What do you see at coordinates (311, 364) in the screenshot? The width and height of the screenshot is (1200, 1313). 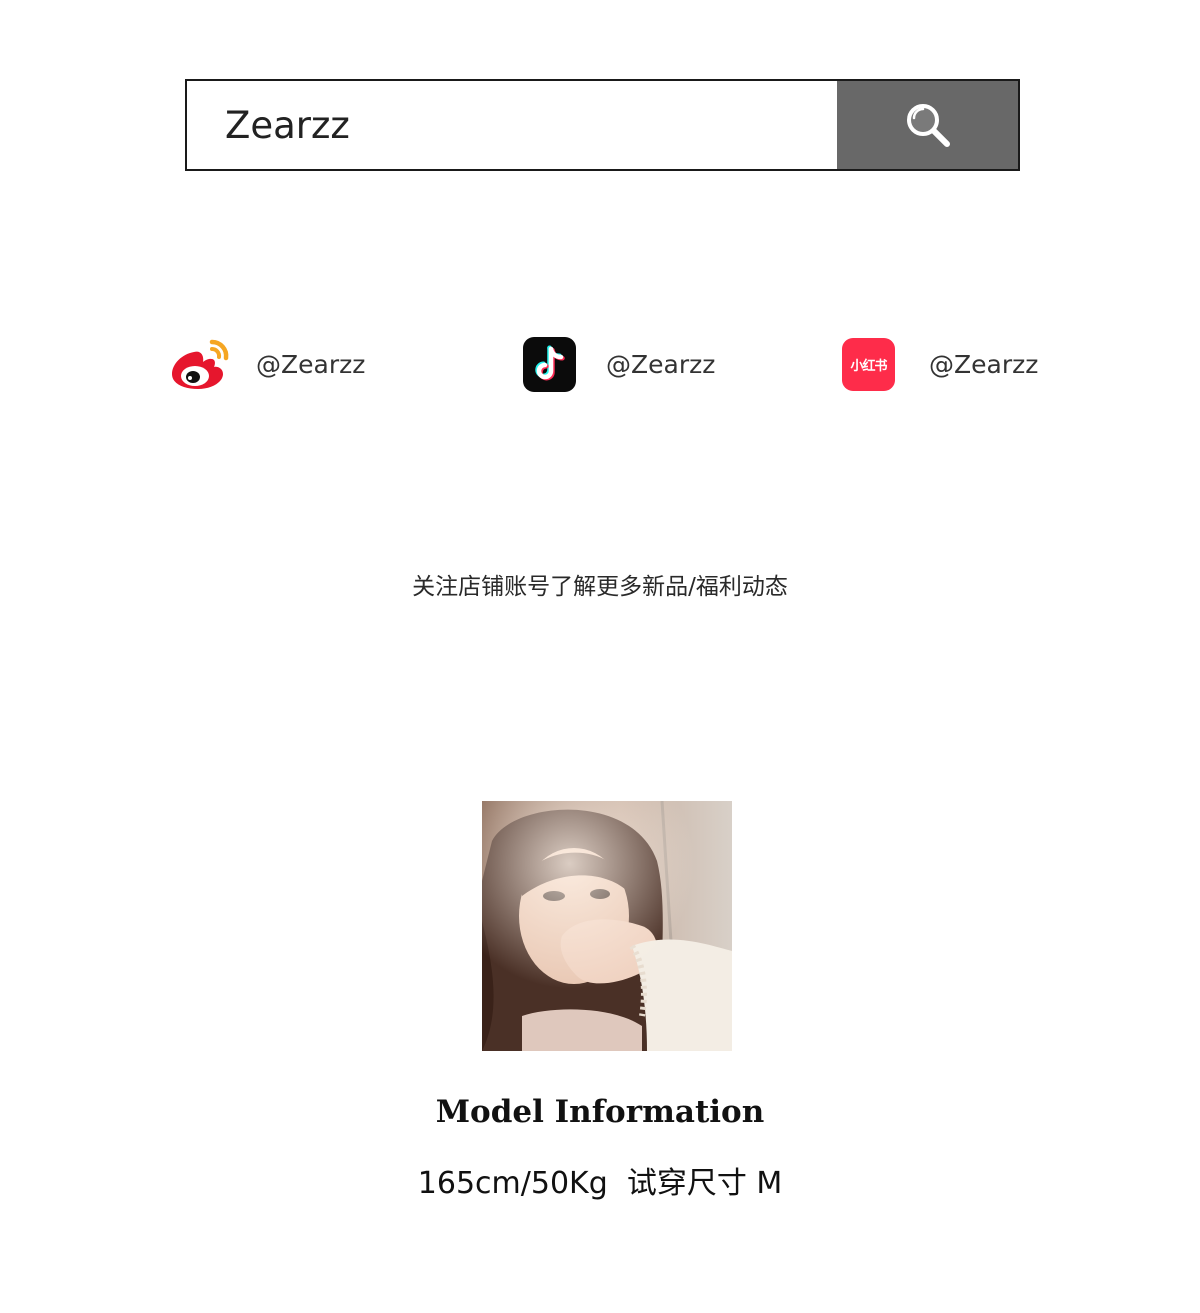 I see `weibo-handle: @Zearzz` at bounding box center [311, 364].